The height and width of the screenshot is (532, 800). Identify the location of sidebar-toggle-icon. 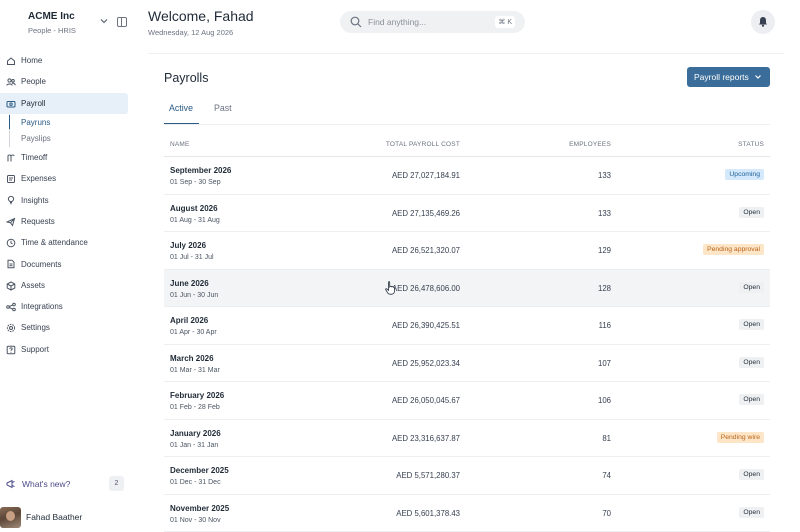
(122, 22).